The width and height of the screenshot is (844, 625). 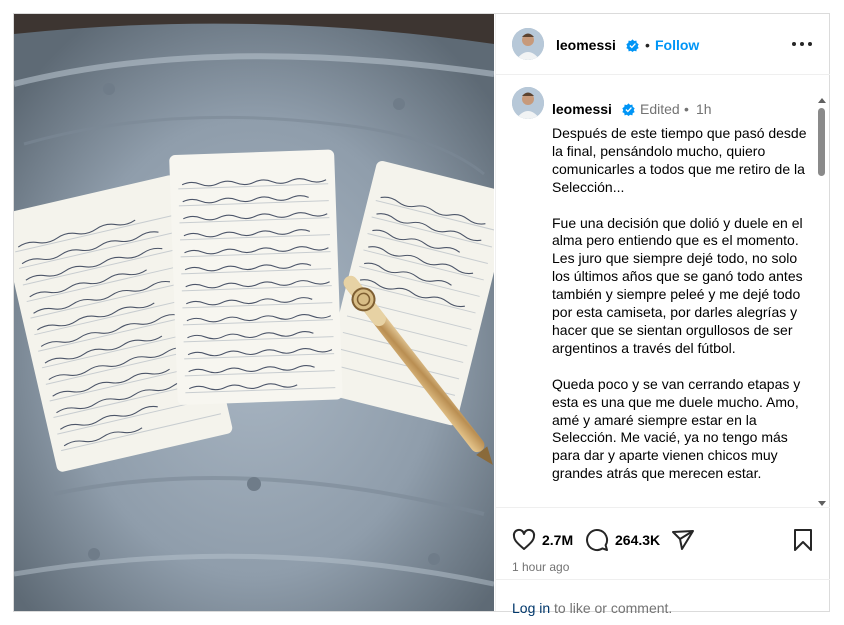 I want to click on avatar, so click(x=528, y=44).